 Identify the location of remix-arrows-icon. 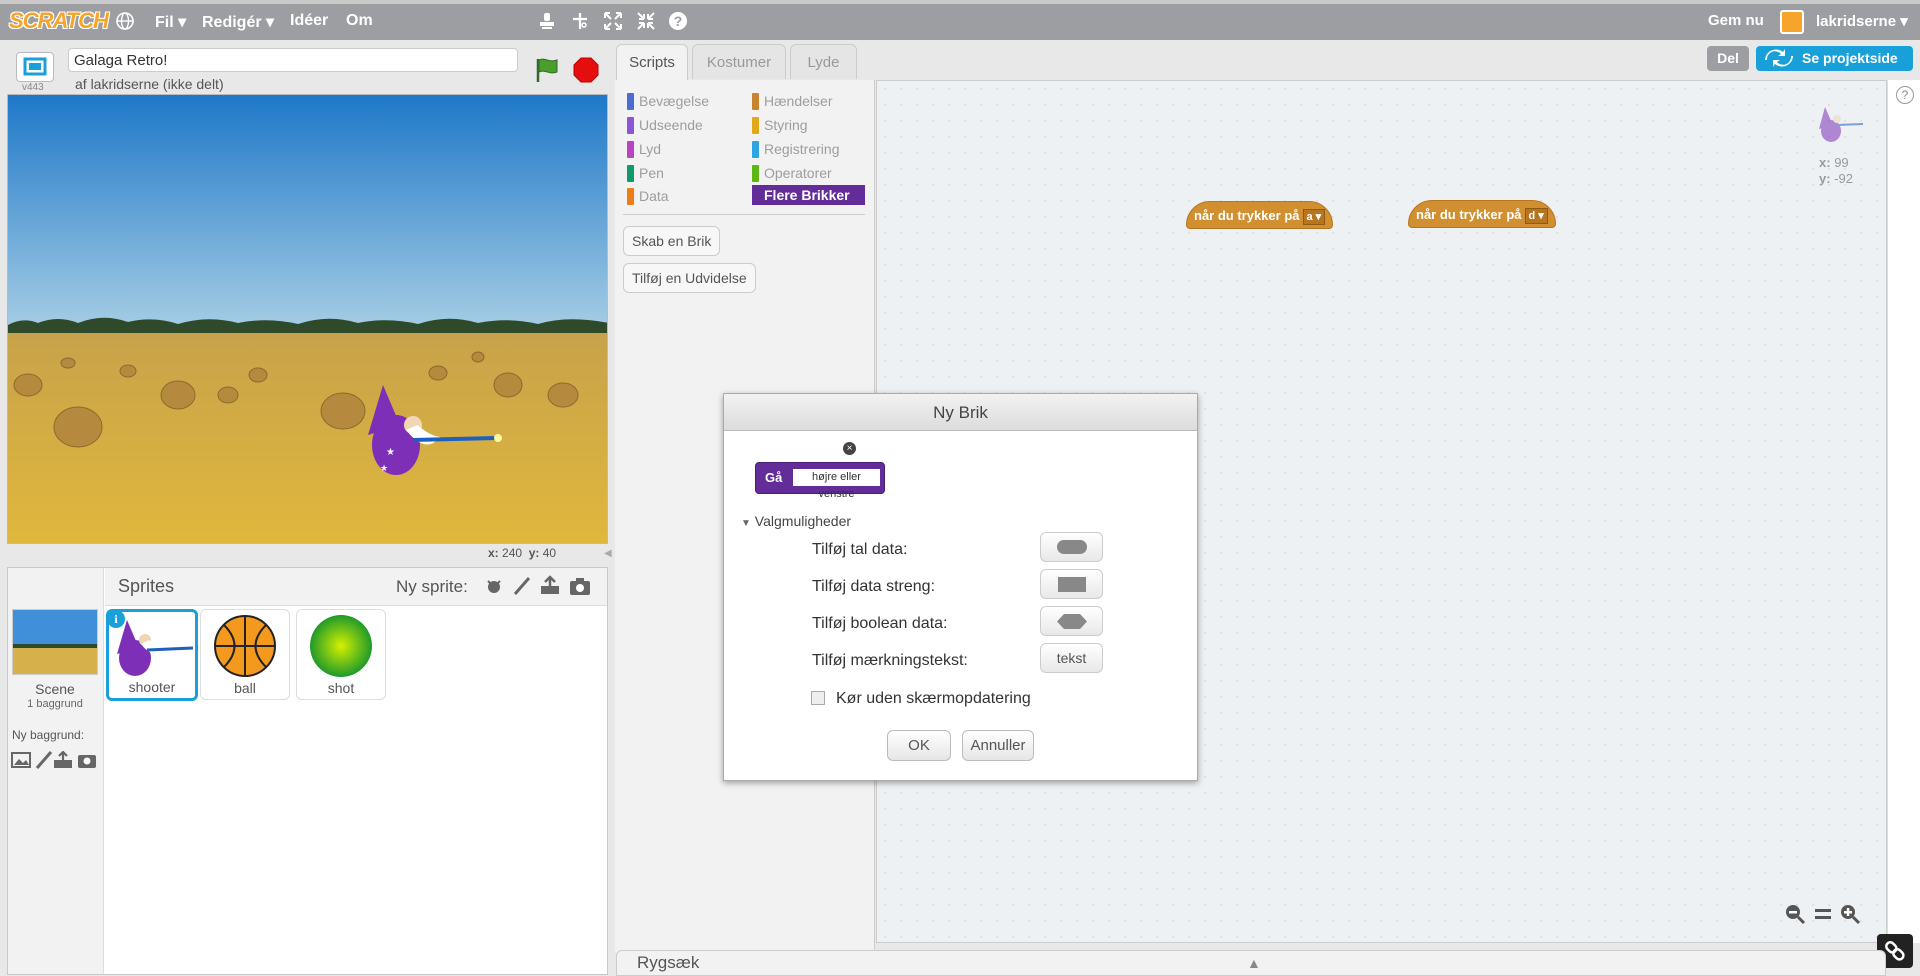
(1779, 62).